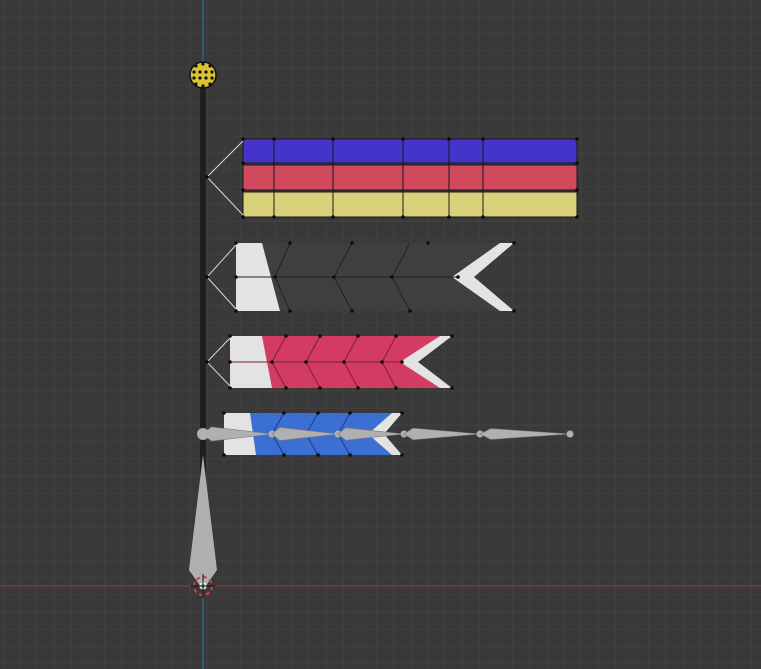 This screenshot has height=669, width=761. Describe the element at coordinates (410, 177) in the screenshot. I see `streamer-stripe-red` at that location.